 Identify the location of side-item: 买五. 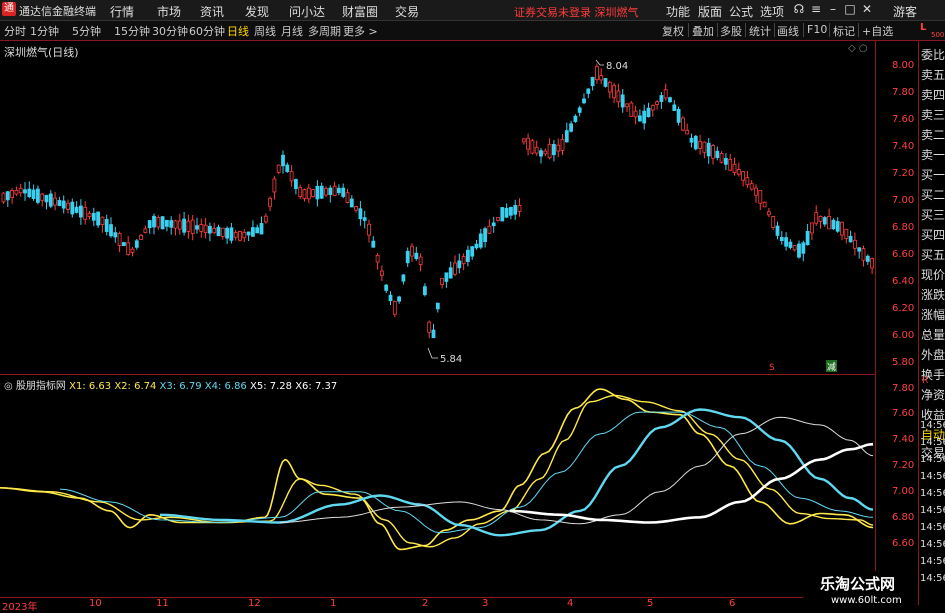
(933, 254).